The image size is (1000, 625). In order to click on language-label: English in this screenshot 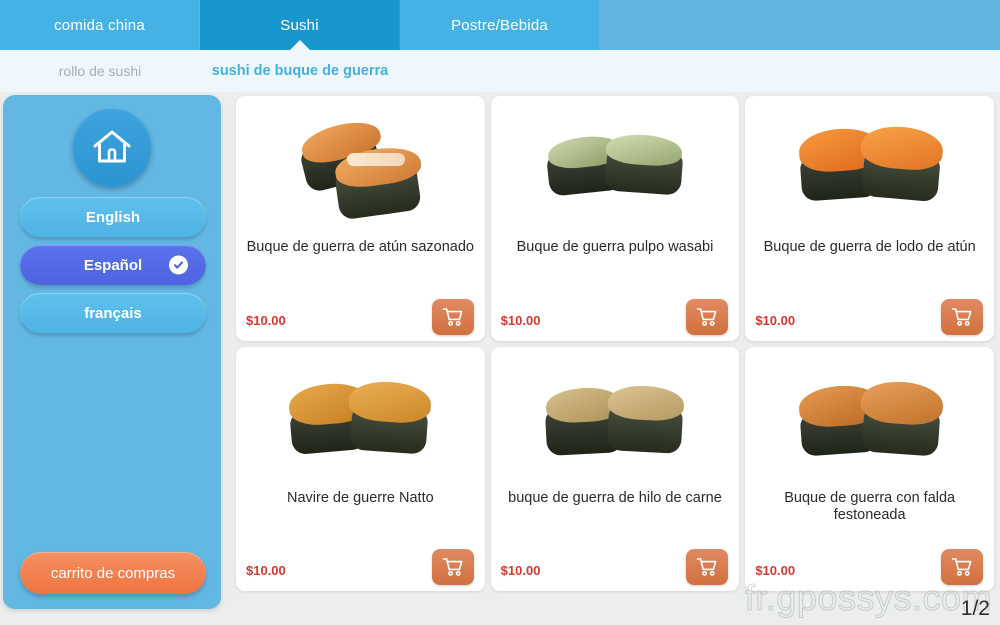, I will do `click(113, 217)`.